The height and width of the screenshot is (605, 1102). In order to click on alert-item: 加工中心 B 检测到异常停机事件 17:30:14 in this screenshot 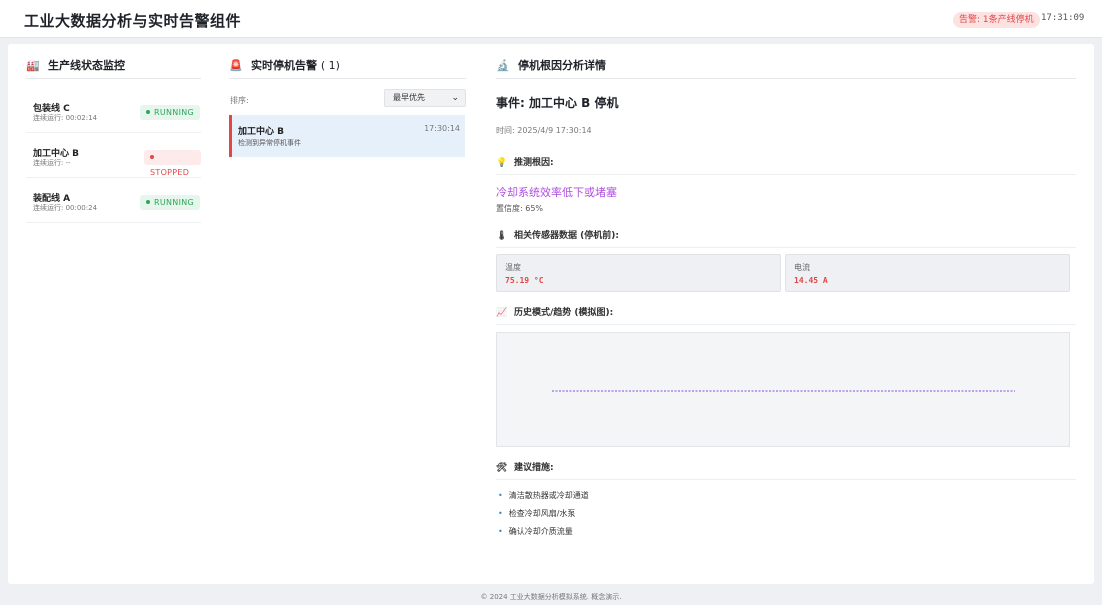, I will do `click(347, 136)`.